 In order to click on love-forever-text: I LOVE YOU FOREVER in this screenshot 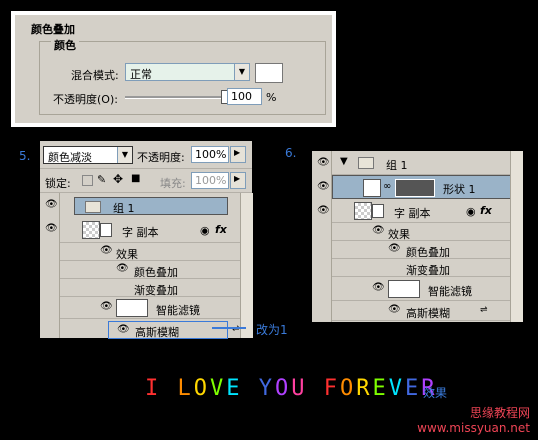, I will do `click(291, 388)`.